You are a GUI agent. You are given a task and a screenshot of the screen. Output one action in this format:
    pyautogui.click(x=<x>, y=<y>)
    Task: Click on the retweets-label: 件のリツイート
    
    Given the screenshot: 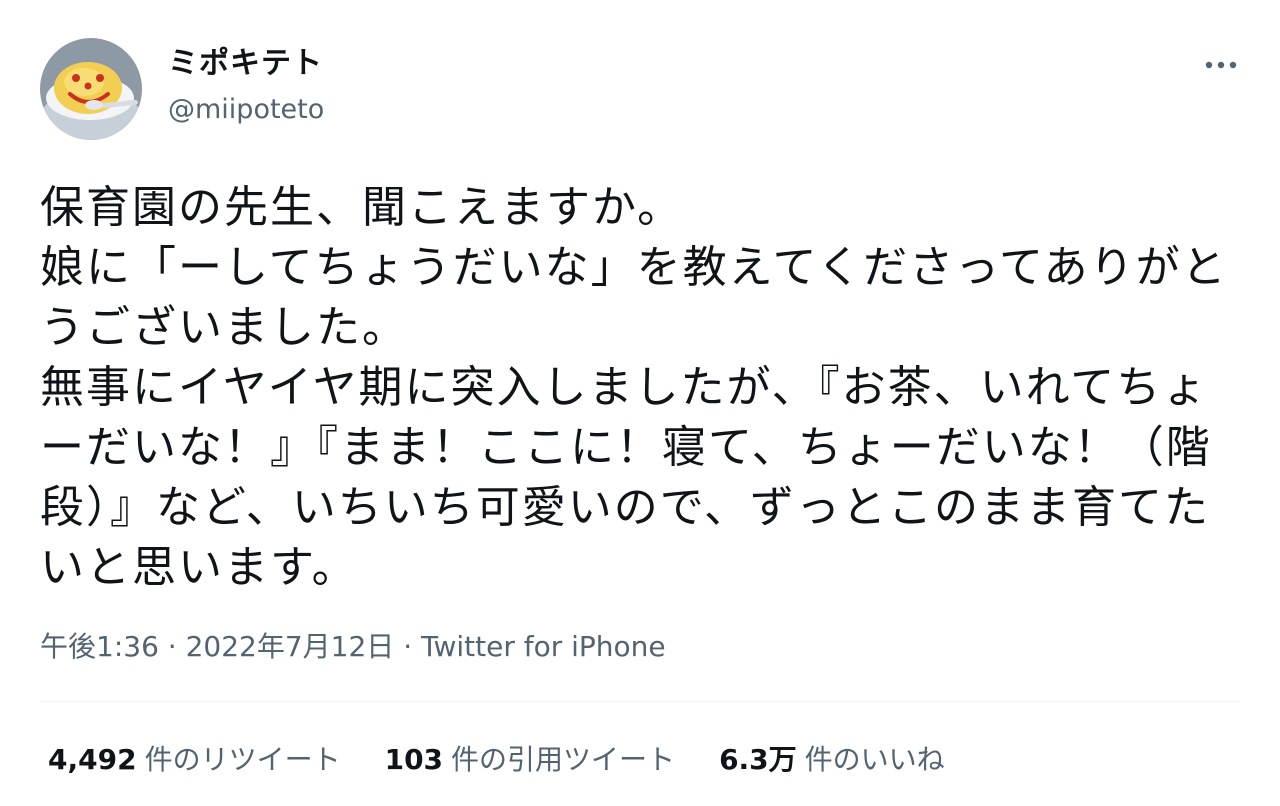 What is the action you would take?
    pyautogui.click(x=242, y=759)
    